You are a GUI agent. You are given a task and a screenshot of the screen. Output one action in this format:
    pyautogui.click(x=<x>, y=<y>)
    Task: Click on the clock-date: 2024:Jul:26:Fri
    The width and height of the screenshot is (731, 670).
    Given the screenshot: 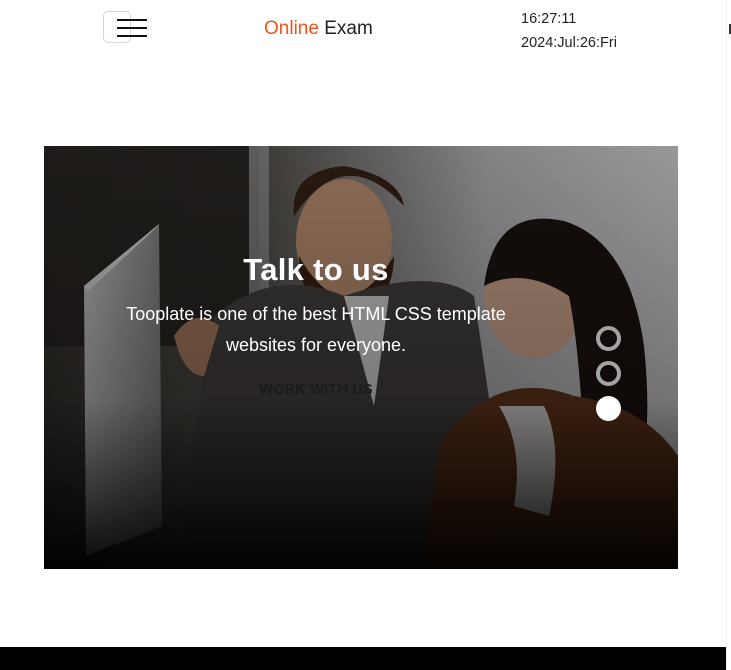 What is the action you would take?
    pyautogui.click(x=569, y=43)
    